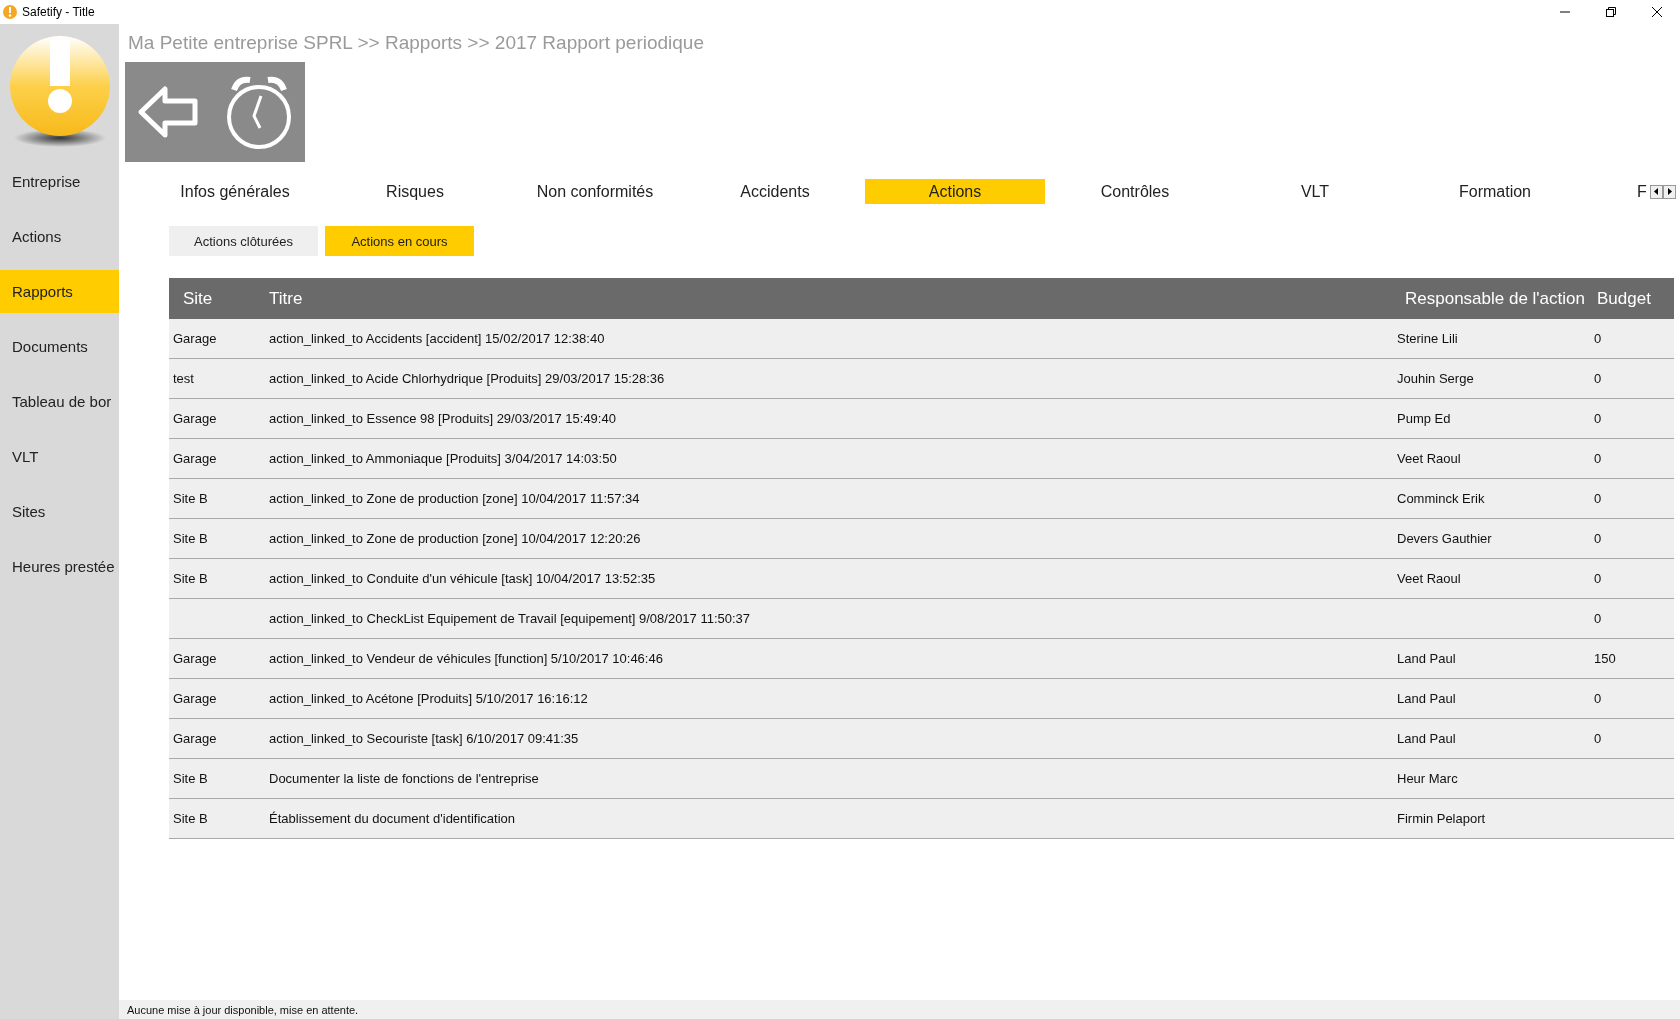 This screenshot has width=1680, height=1019. What do you see at coordinates (921, 459) in the screenshot?
I see `table-row: Garage action_linked_to Ammoniaque [Produits] 3/04/2017 14:03:50 Veet Raoul 0` at bounding box center [921, 459].